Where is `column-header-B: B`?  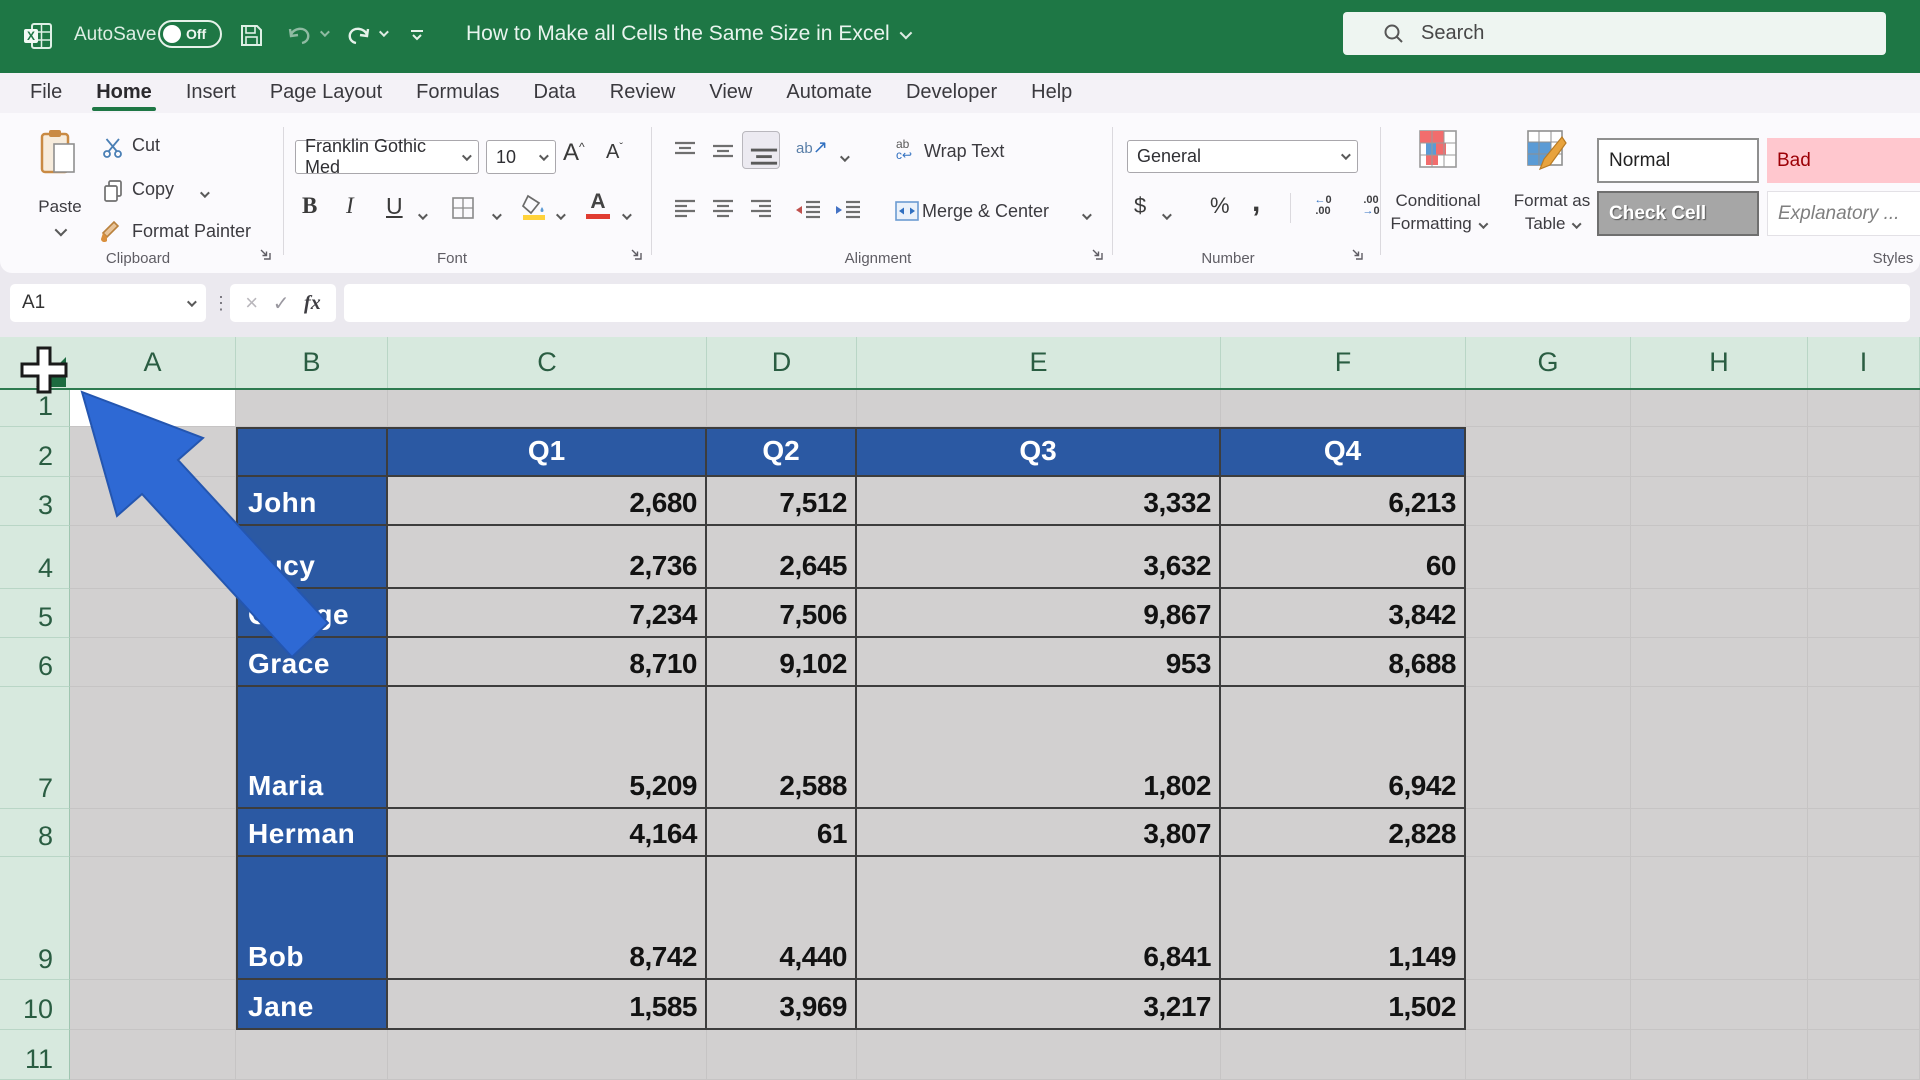
column-header-B: B is located at coordinates (312, 362).